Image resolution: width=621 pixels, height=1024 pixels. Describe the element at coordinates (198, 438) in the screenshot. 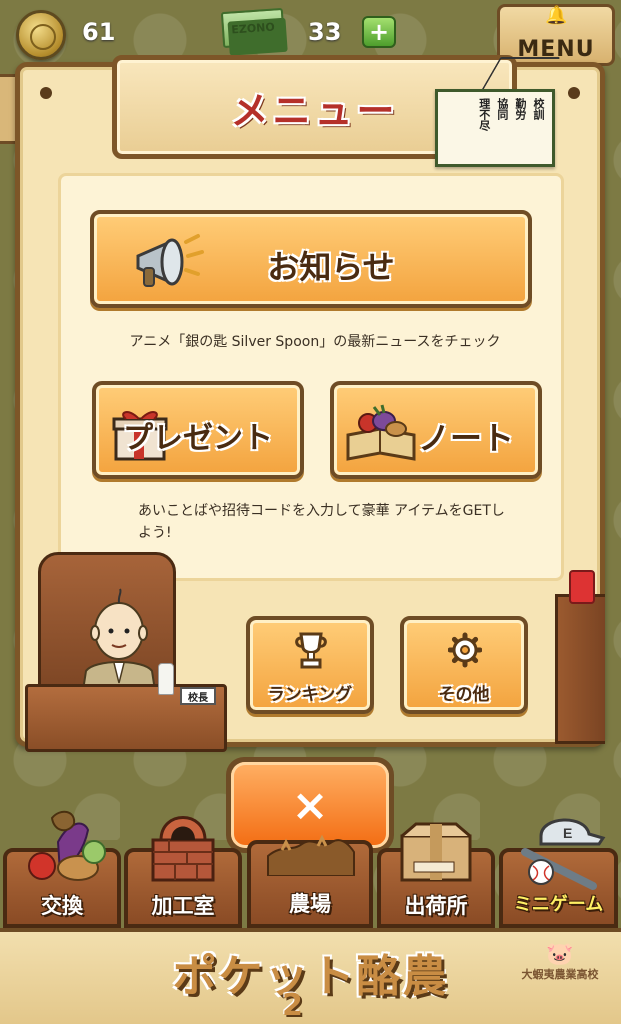

I see `present-button-label: プレゼント` at that location.